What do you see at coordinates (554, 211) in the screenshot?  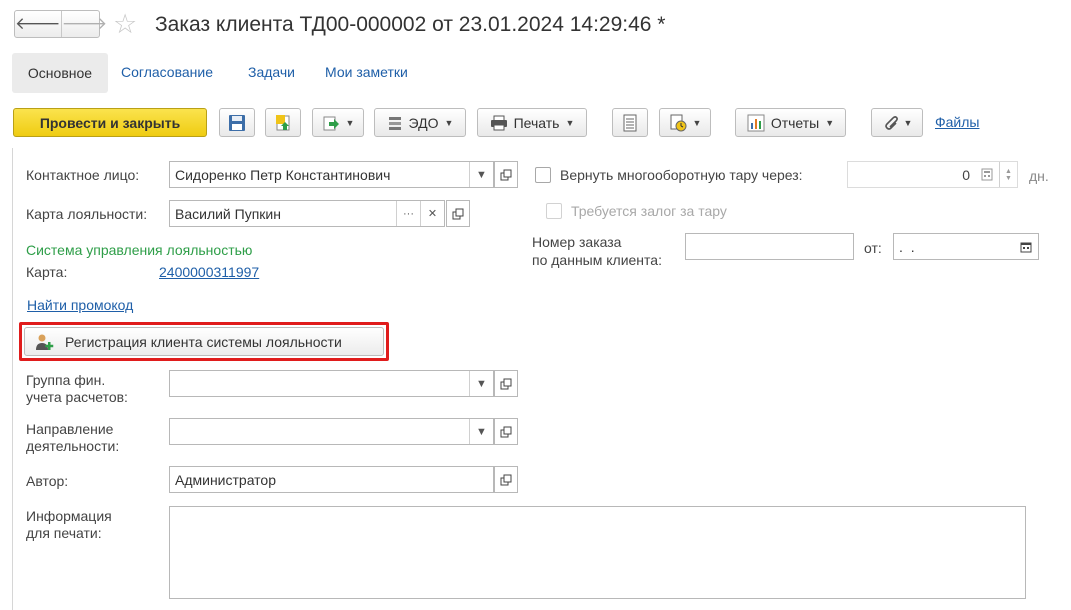 I see `deposit-checkbox` at bounding box center [554, 211].